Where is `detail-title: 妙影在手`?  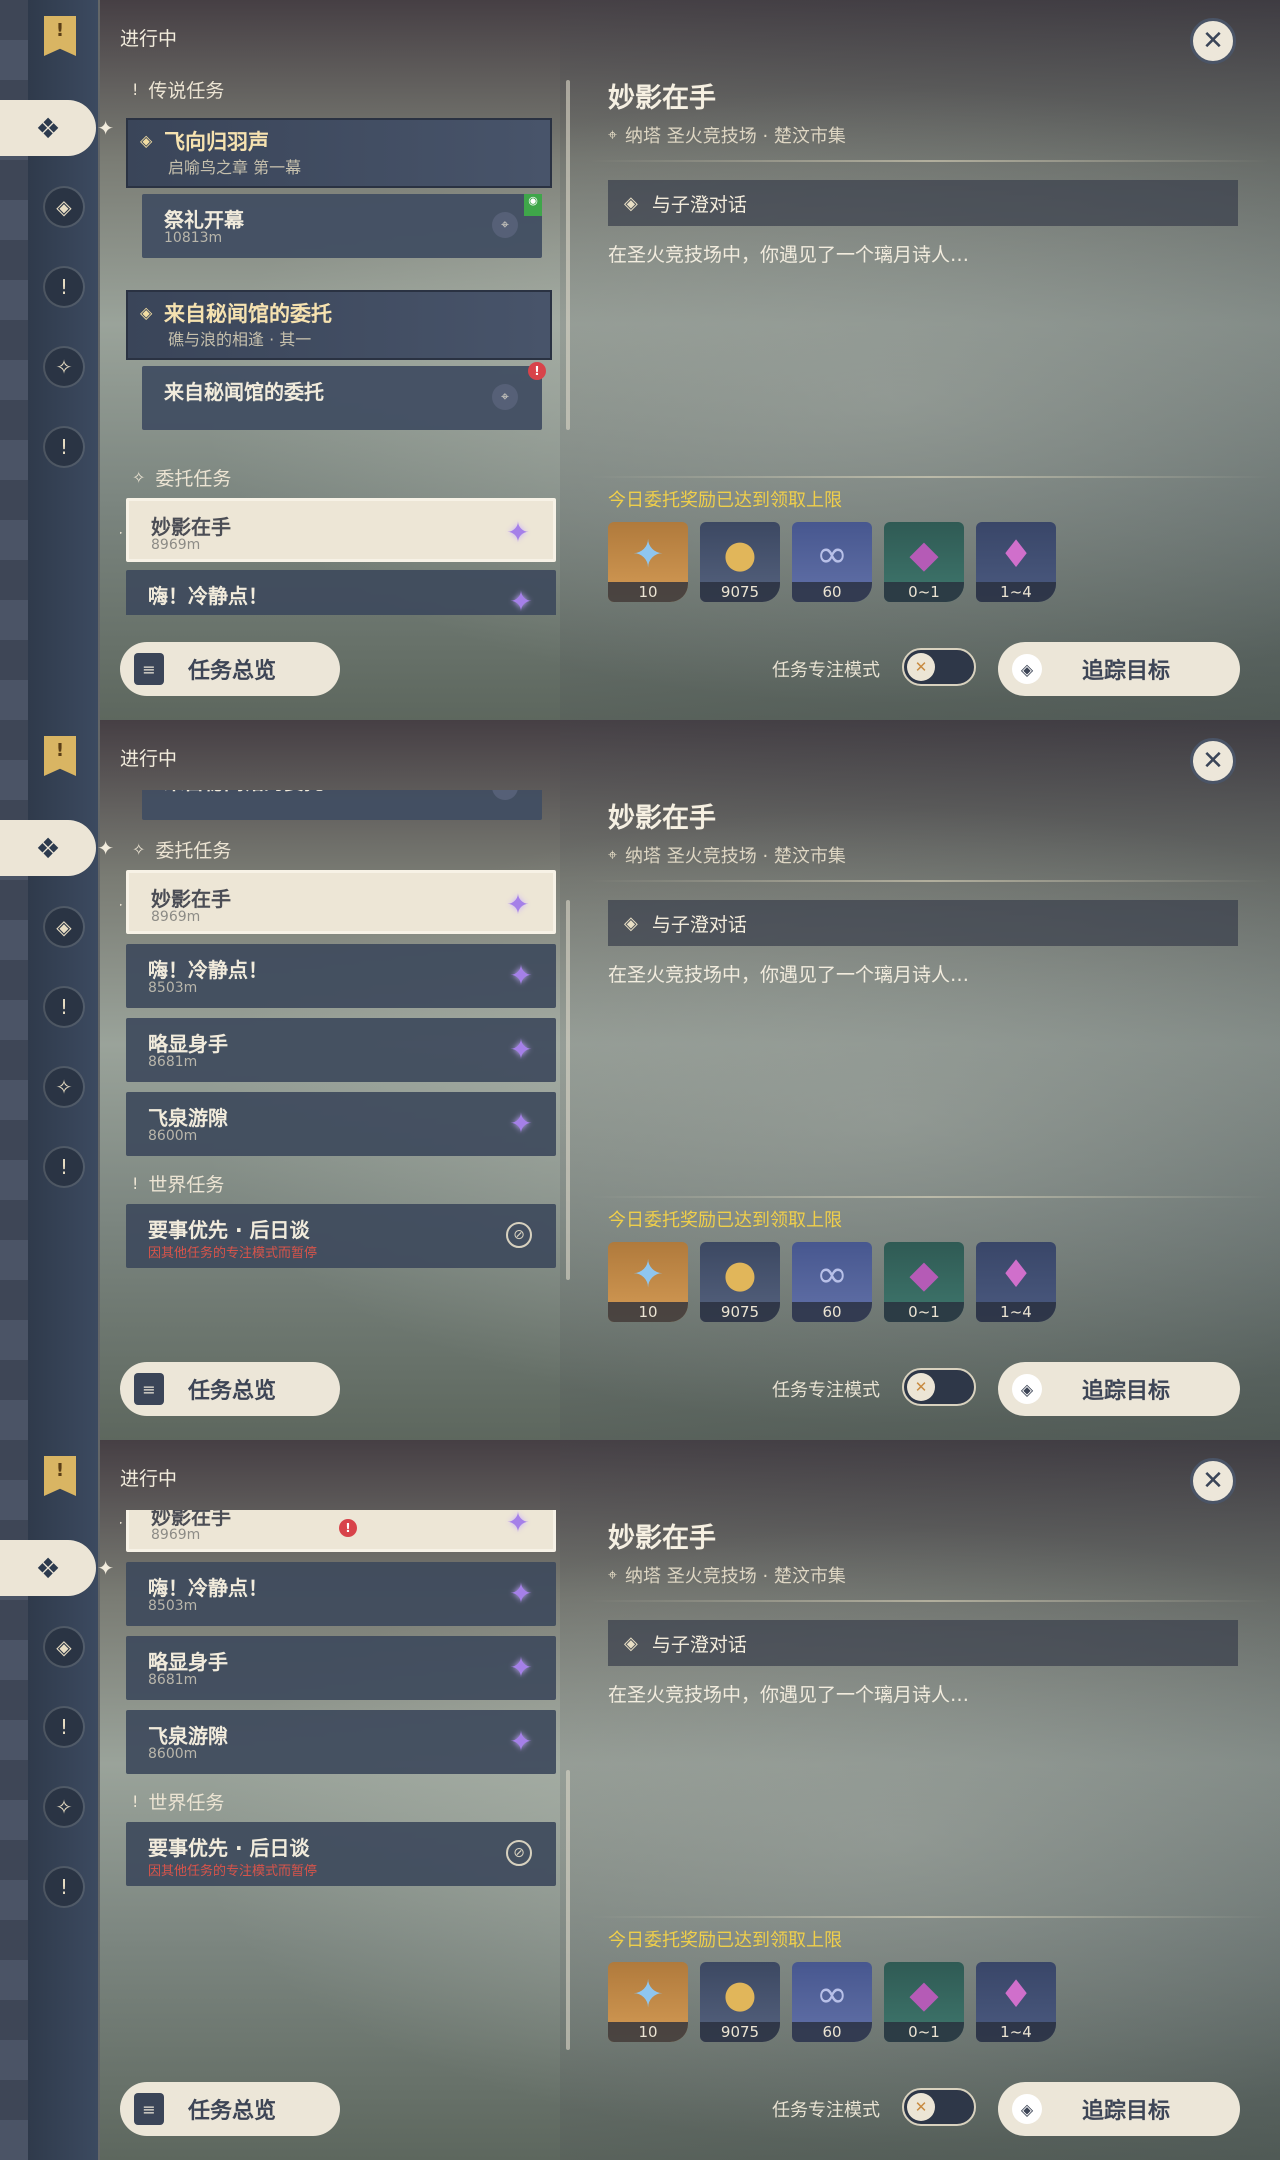 detail-title: 妙影在手 is located at coordinates (662, 1538).